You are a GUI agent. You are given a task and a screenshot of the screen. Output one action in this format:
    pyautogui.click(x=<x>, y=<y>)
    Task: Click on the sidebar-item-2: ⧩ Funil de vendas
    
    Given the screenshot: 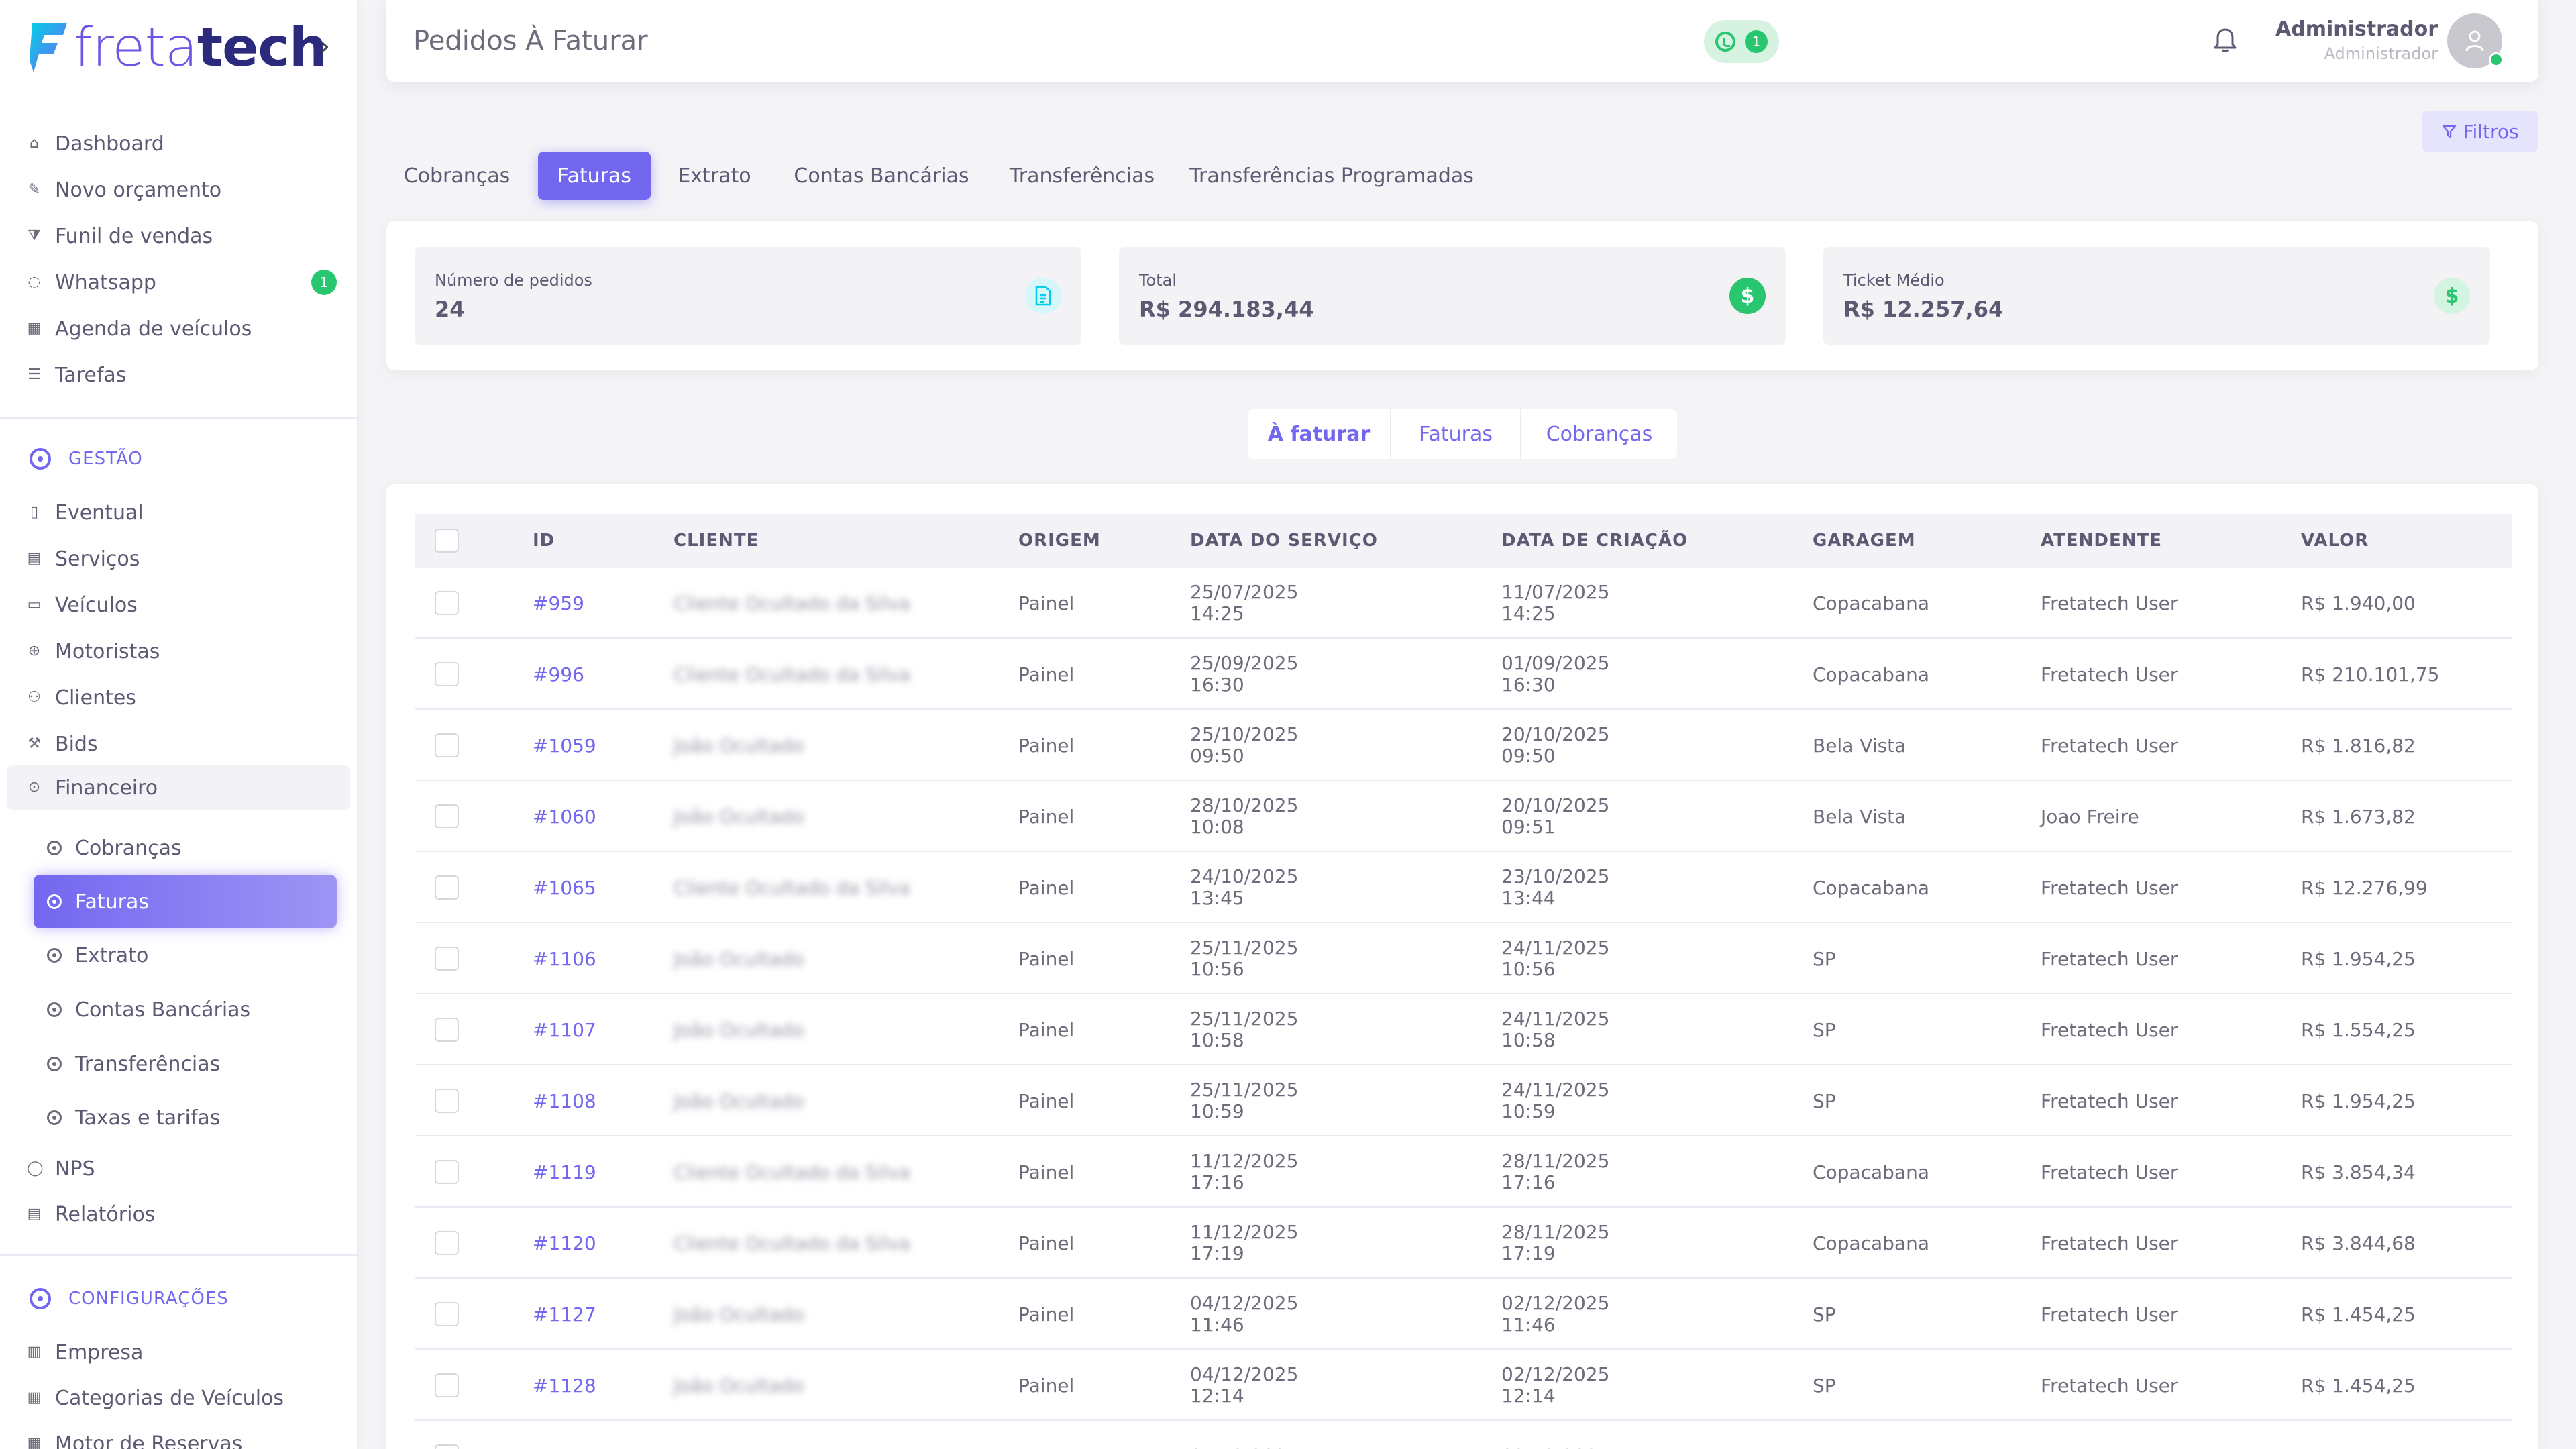 What is the action you would take?
    pyautogui.click(x=120, y=236)
    